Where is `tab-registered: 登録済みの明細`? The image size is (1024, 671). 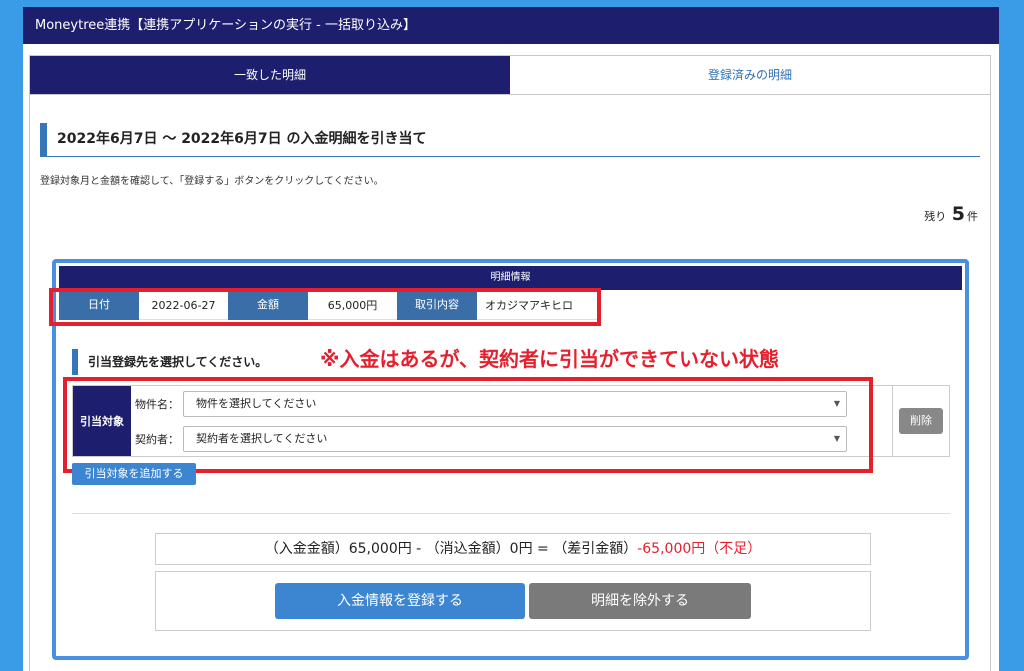
tab-registered: 登録済みの明細 is located at coordinates (750, 75).